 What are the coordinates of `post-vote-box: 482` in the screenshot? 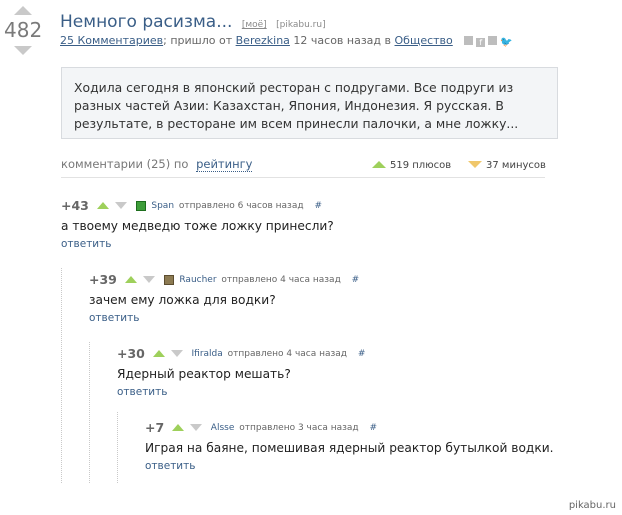 It's located at (23, 30).